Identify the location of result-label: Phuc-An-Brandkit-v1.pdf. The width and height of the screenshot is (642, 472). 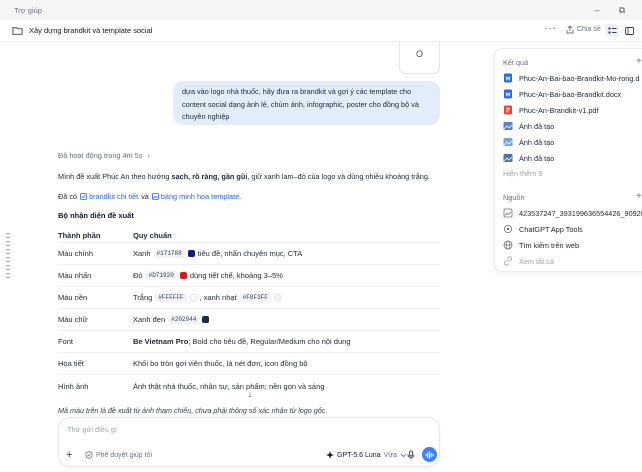
(559, 110).